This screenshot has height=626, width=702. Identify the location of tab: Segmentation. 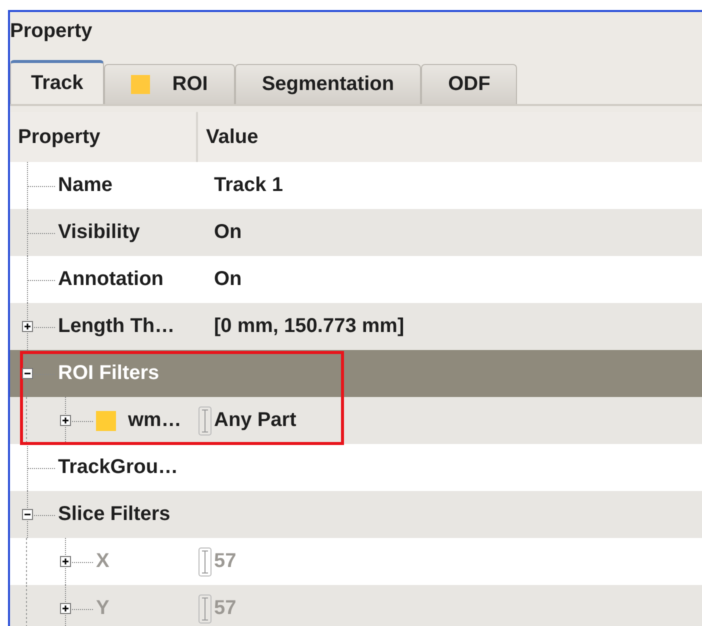
(328, 84).